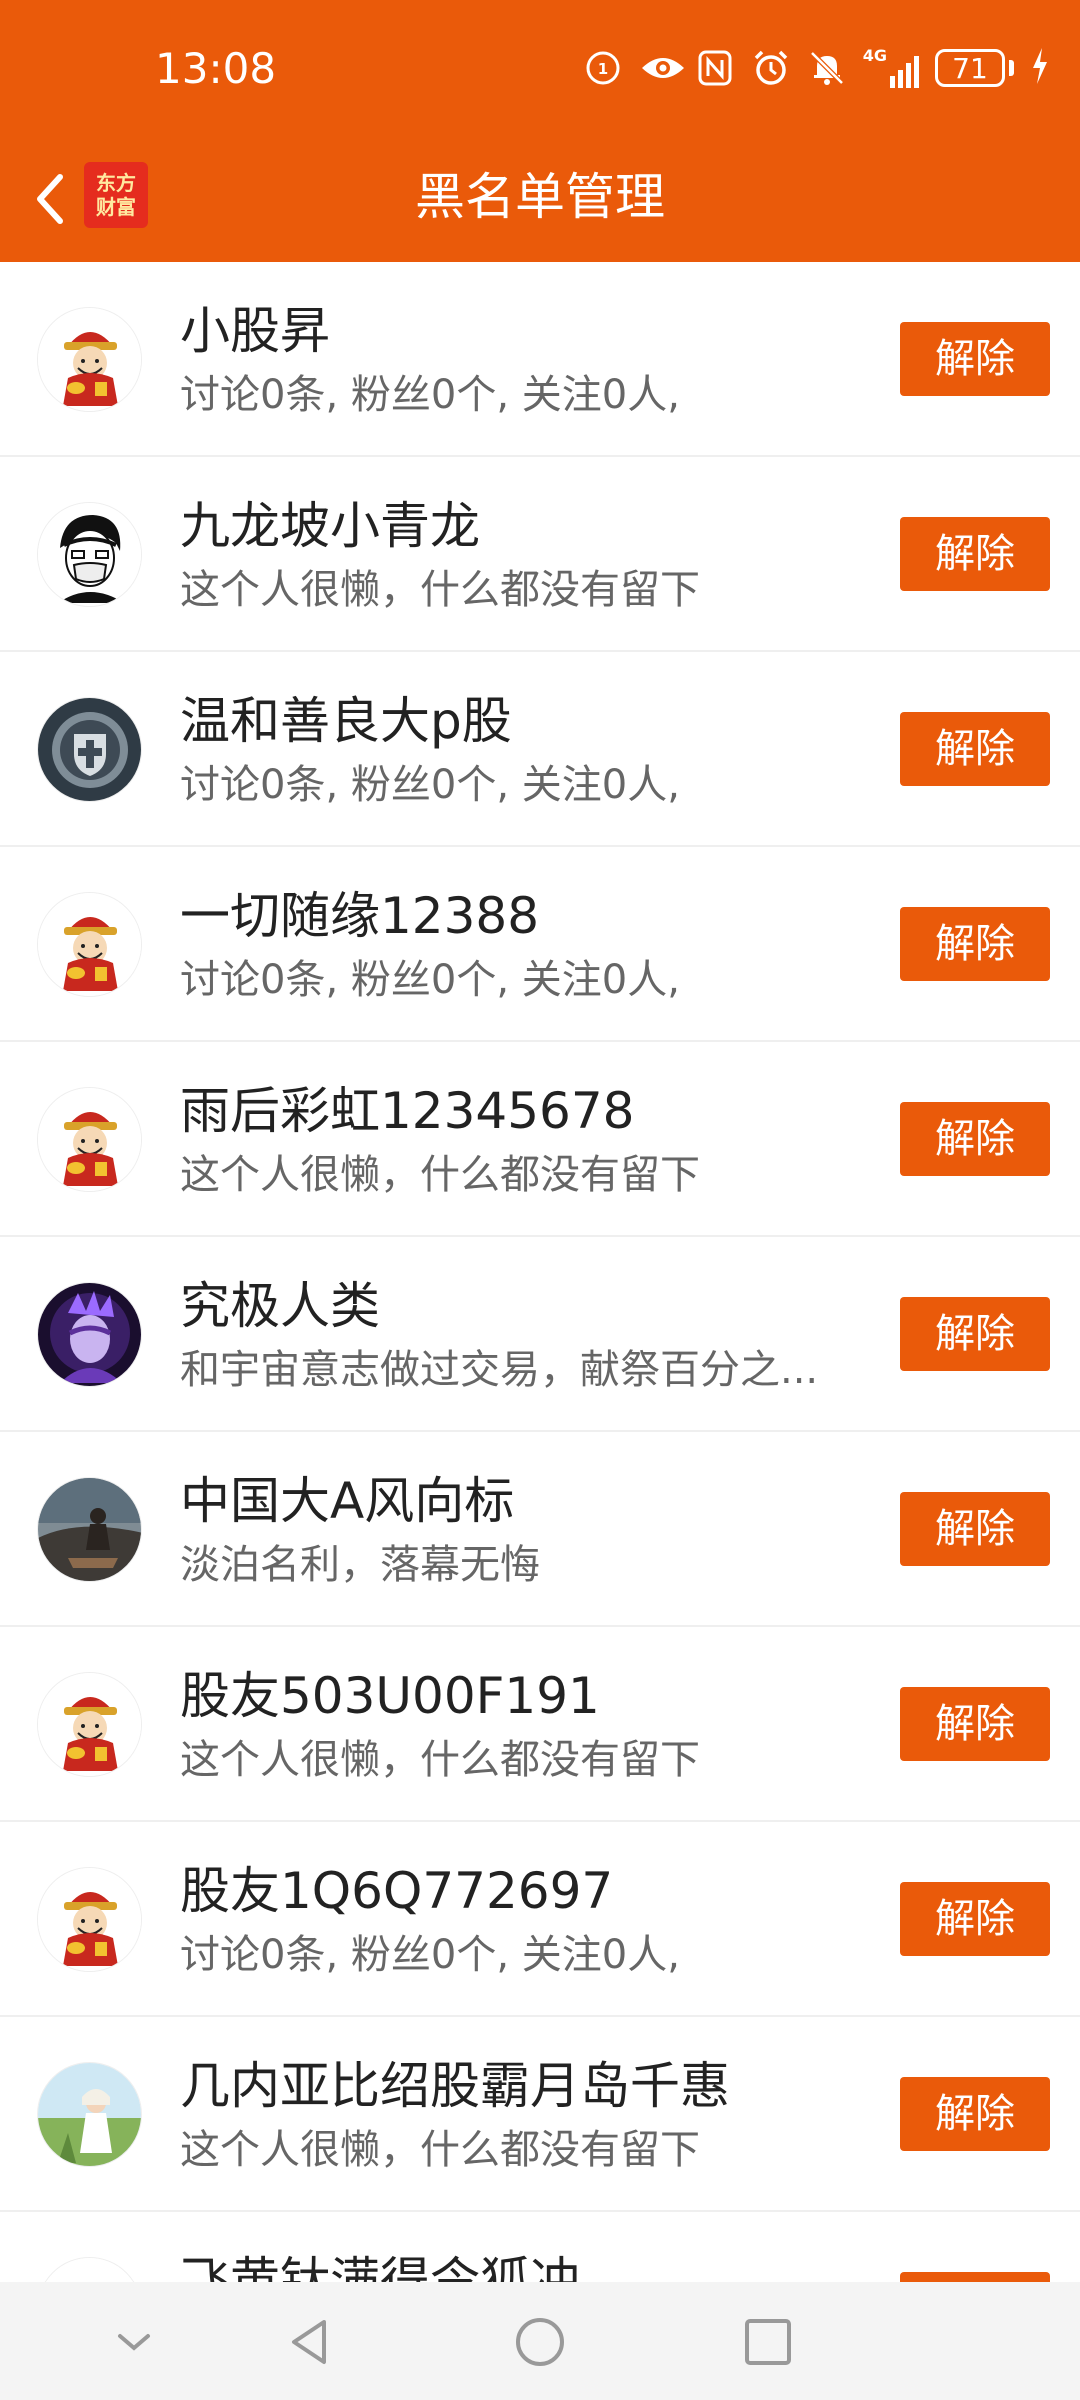 The image size is (1080, 2400). What do you see at coordinates (771, 68) in the screenshot?
I see `alarm-icon` at bounding box center [771, 68].